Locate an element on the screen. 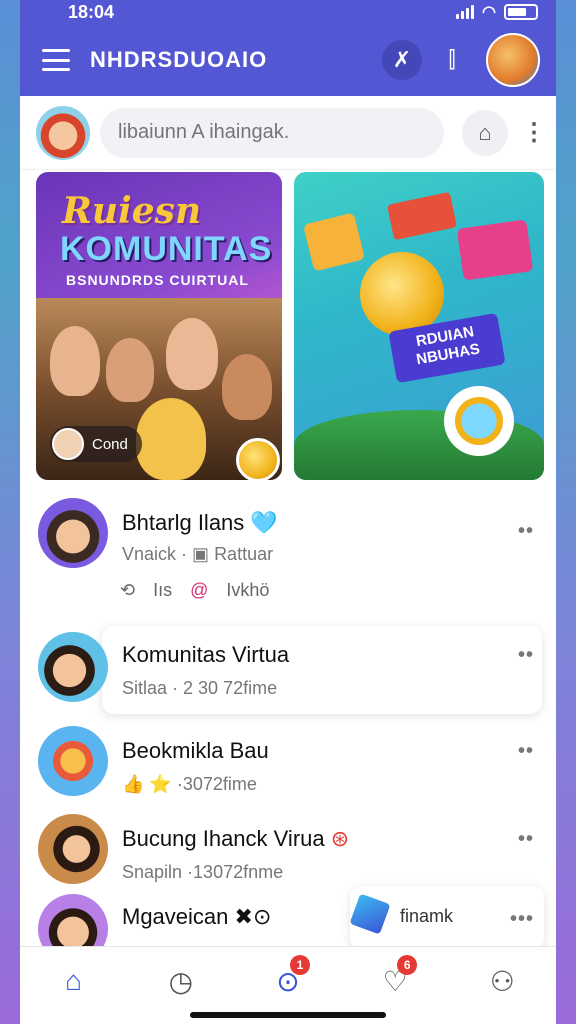  composer-row: ⌂ ⋮ is located at coordinates (288, 133).